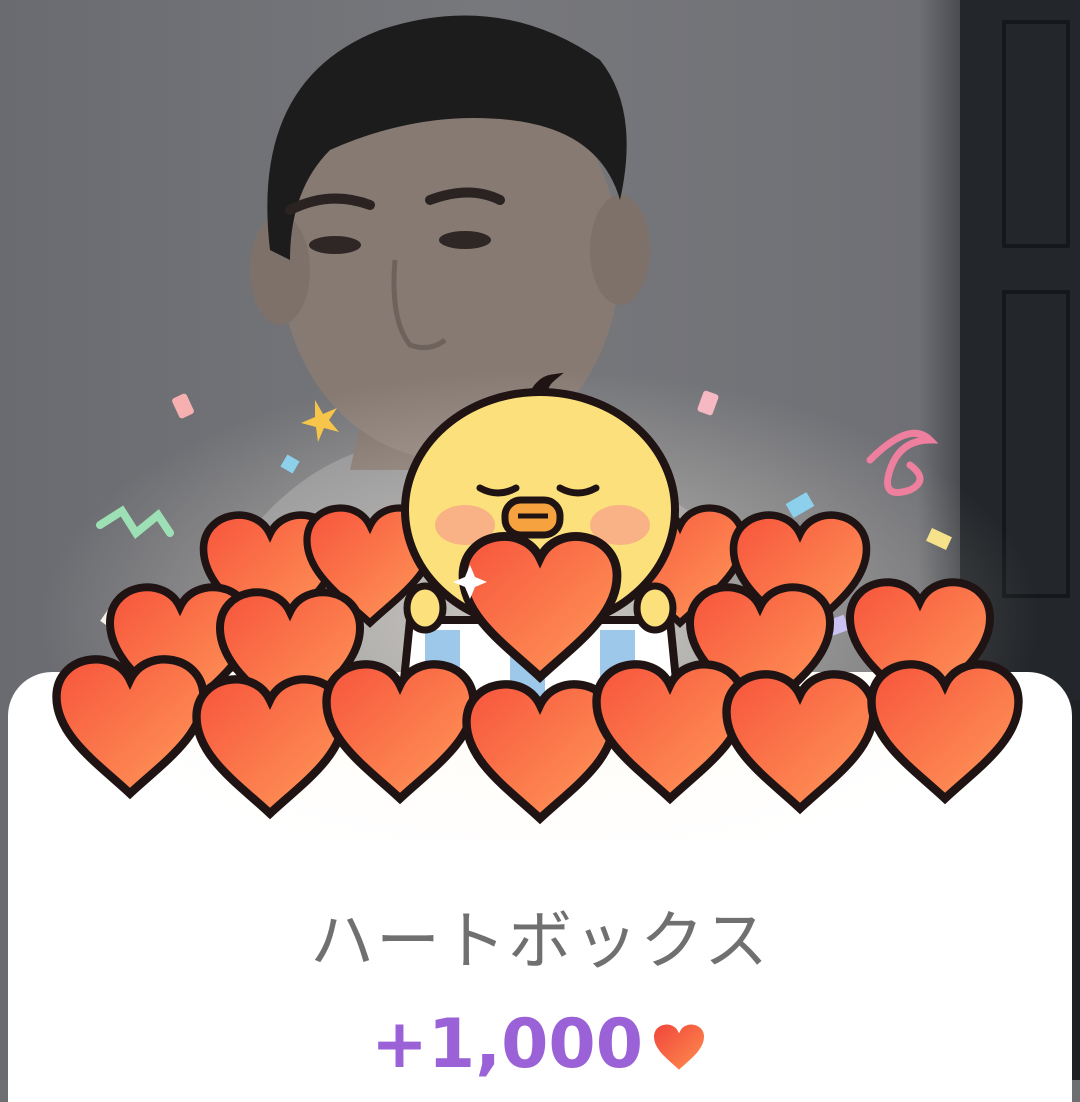 The height and width of the screenshot is (1102, 1080). I want to click on heart-icon, so click(679, 1050).